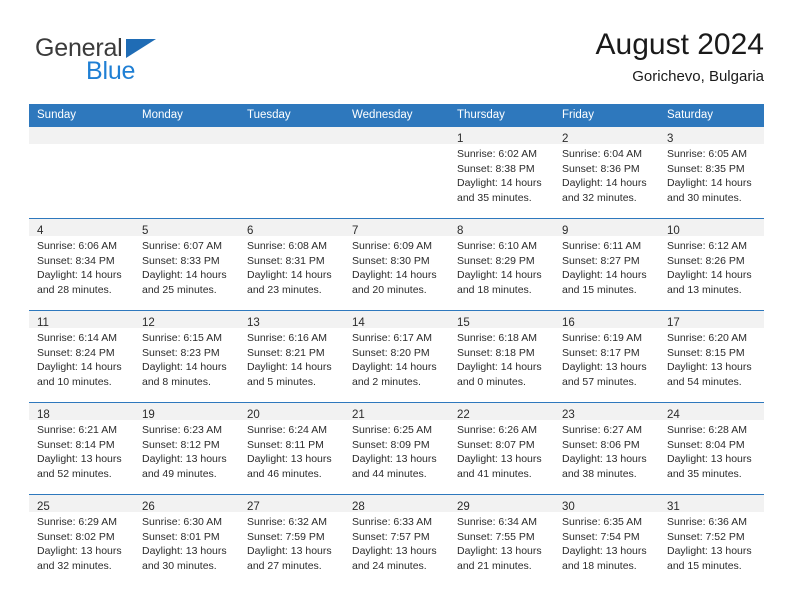 The width and height of the screenshot is (792, 612). I want to click on day-detail-line: Sunset: 7:59 PM, so click(286, 536).